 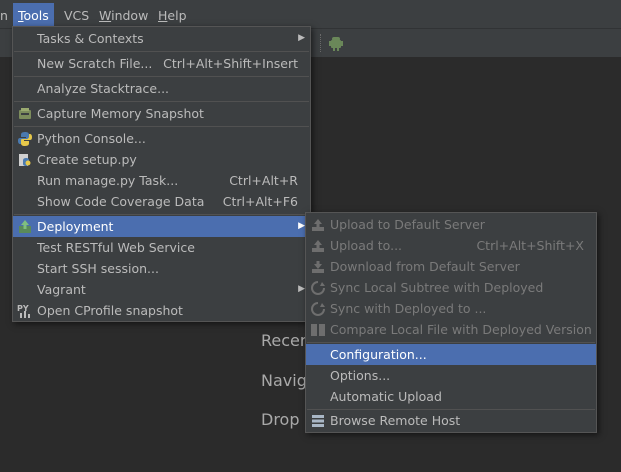 I want to click on menu-item-label: Compare Local File with Deployed Version, so click(x=461, y=329).